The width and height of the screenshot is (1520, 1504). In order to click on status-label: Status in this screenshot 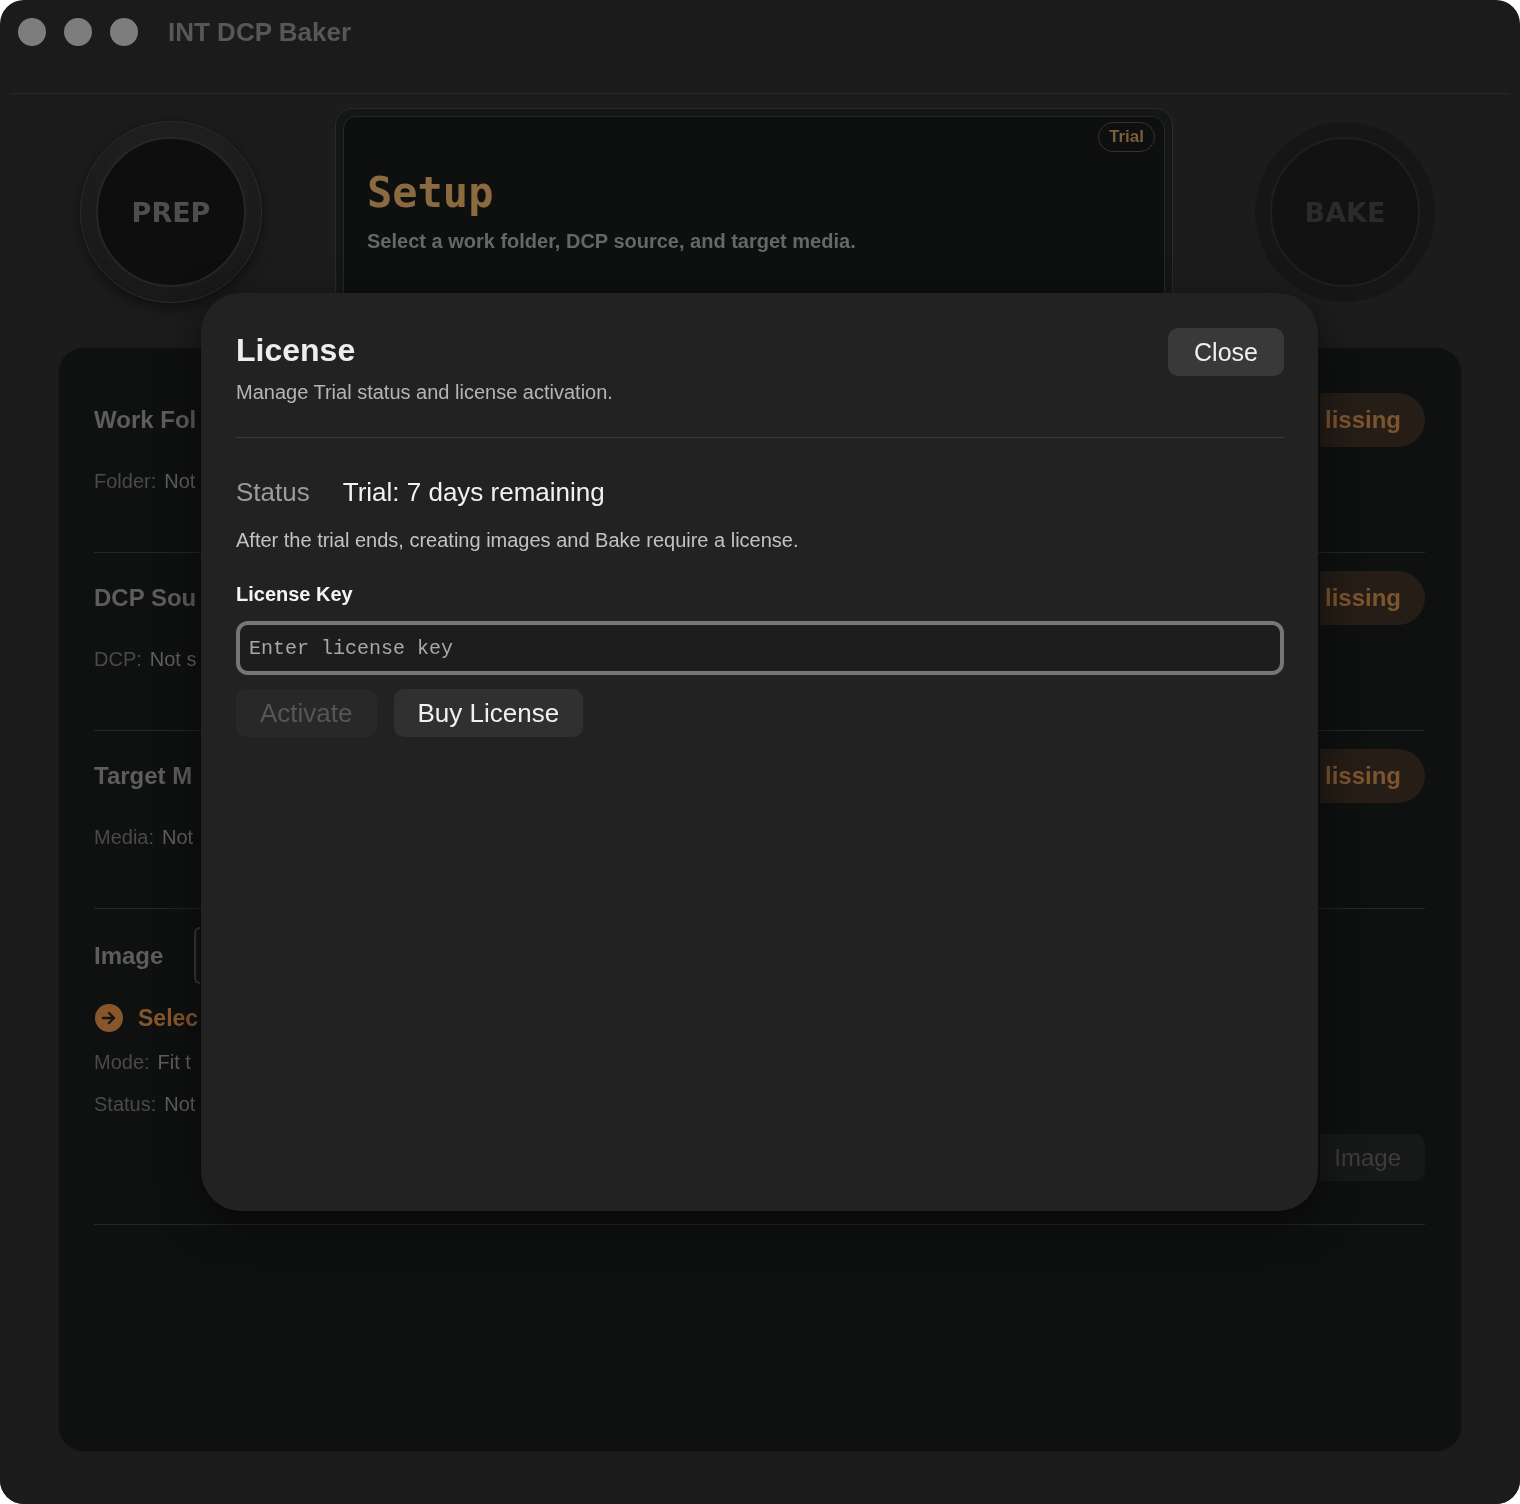, I will do `click(273, 492)`.